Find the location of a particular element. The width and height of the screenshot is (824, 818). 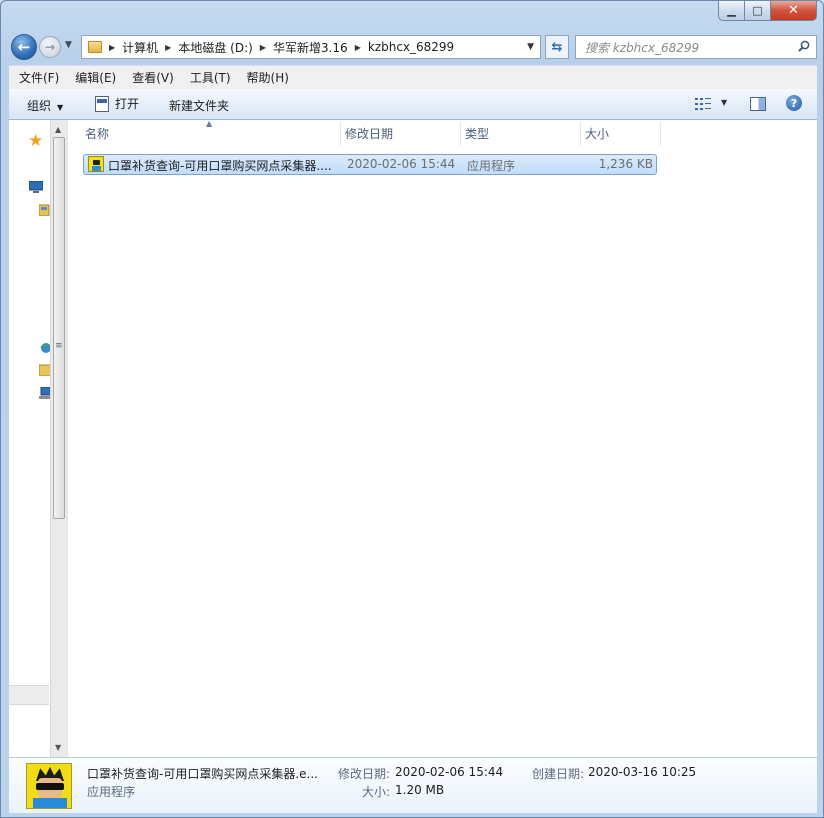

thumbnail-sunglasses is located at coordinates (50, 786).